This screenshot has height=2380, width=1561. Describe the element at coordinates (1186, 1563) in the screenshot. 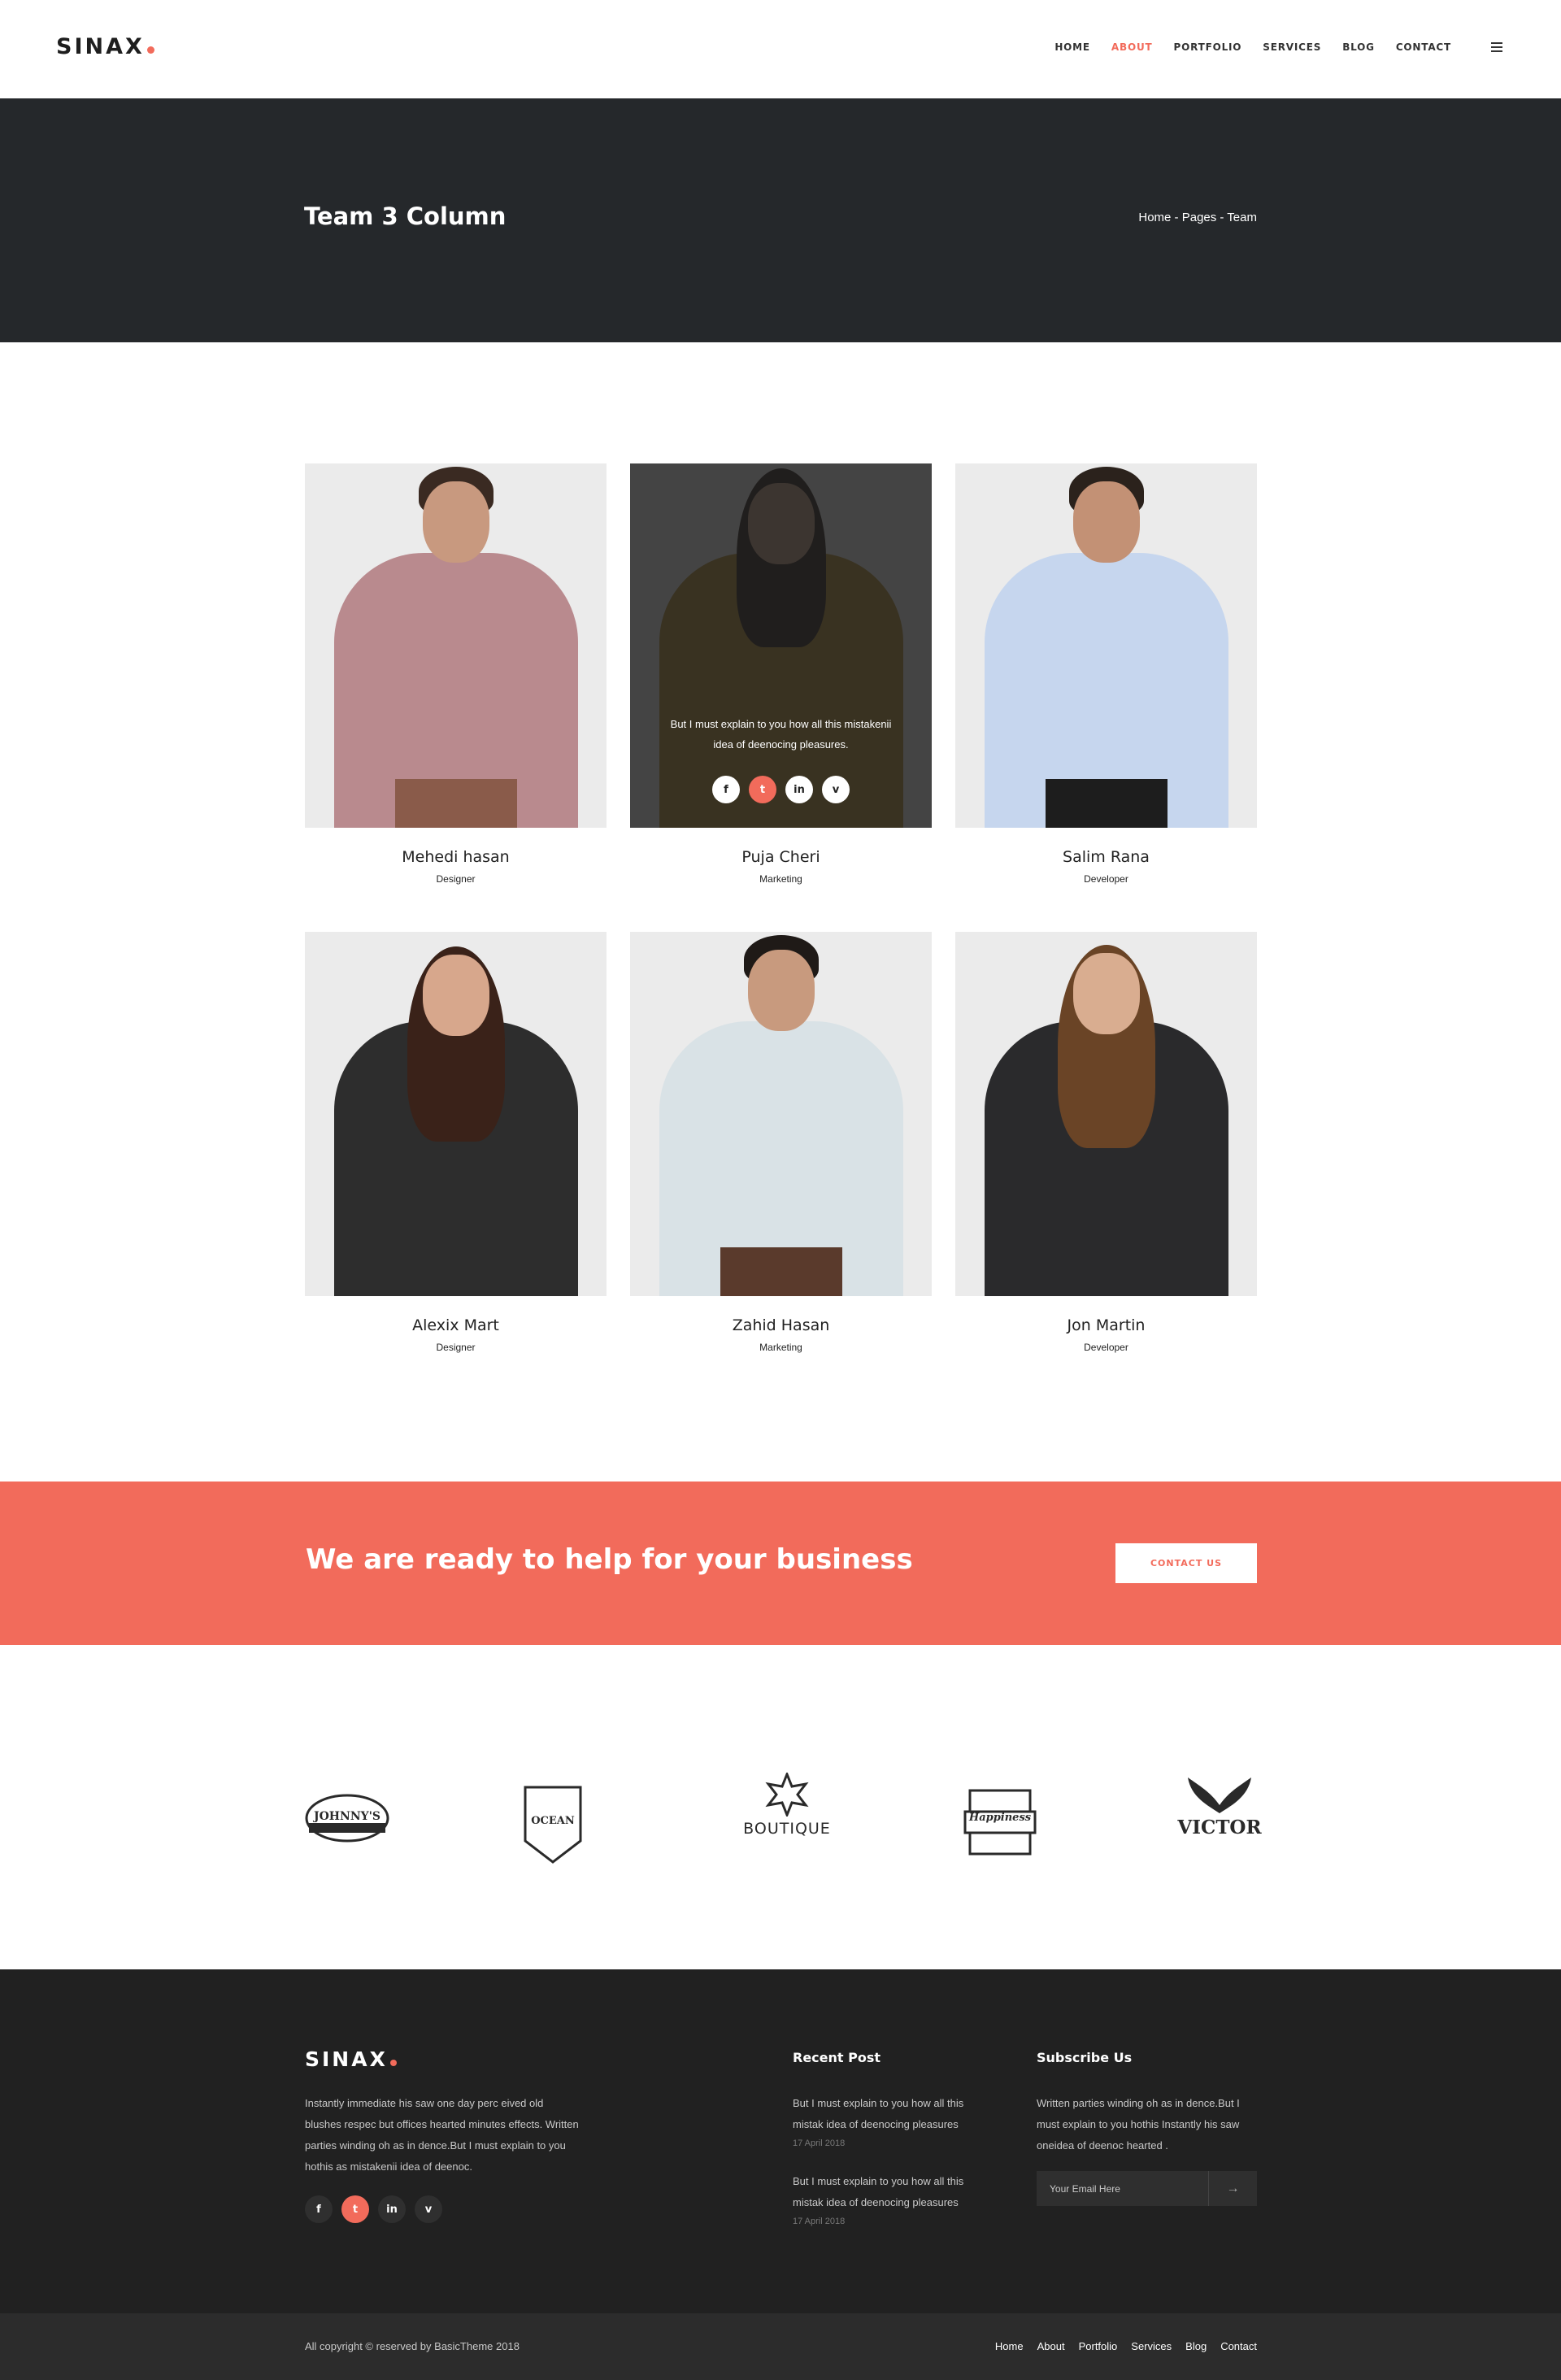

I see `contact-us-button: CONTACT US` at that location.